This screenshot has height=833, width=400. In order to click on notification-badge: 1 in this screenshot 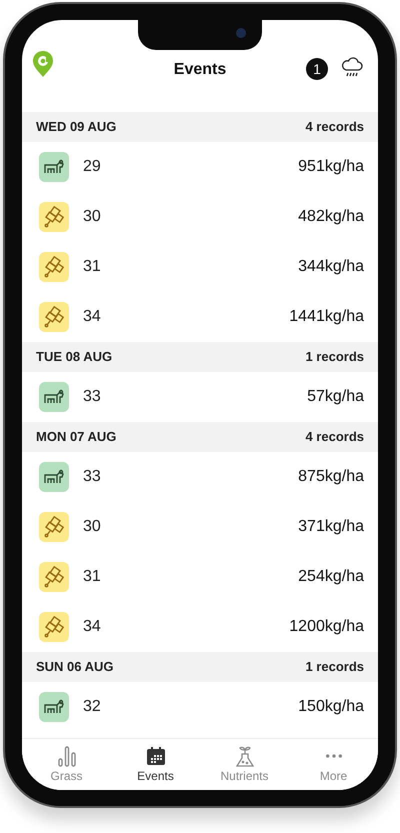, I will do `click(317, 69)`.